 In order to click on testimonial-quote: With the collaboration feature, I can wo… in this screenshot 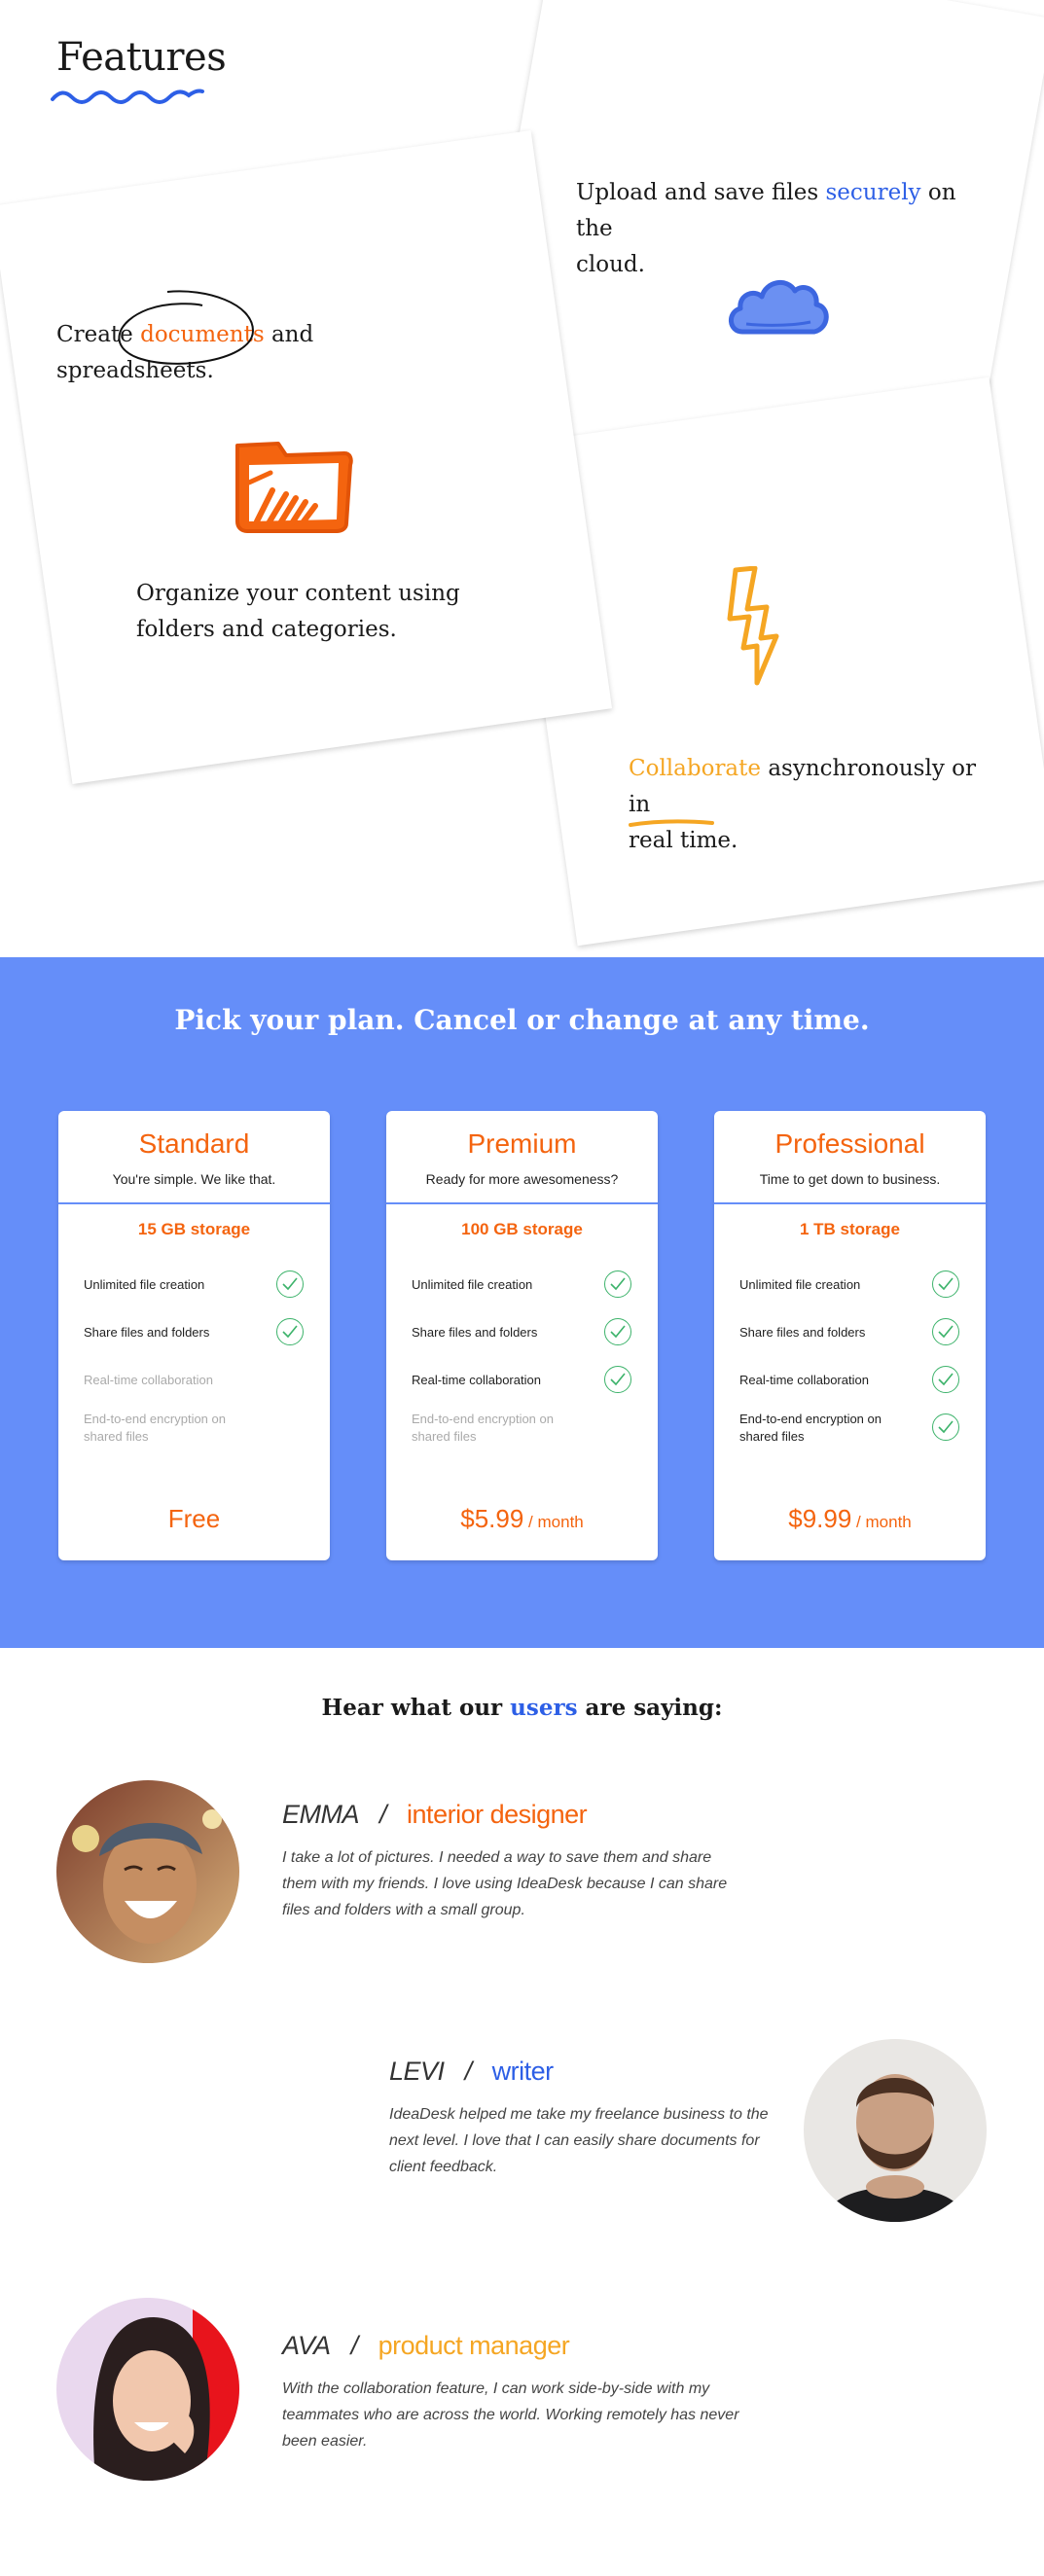, I will do `click(510, 2415)`.